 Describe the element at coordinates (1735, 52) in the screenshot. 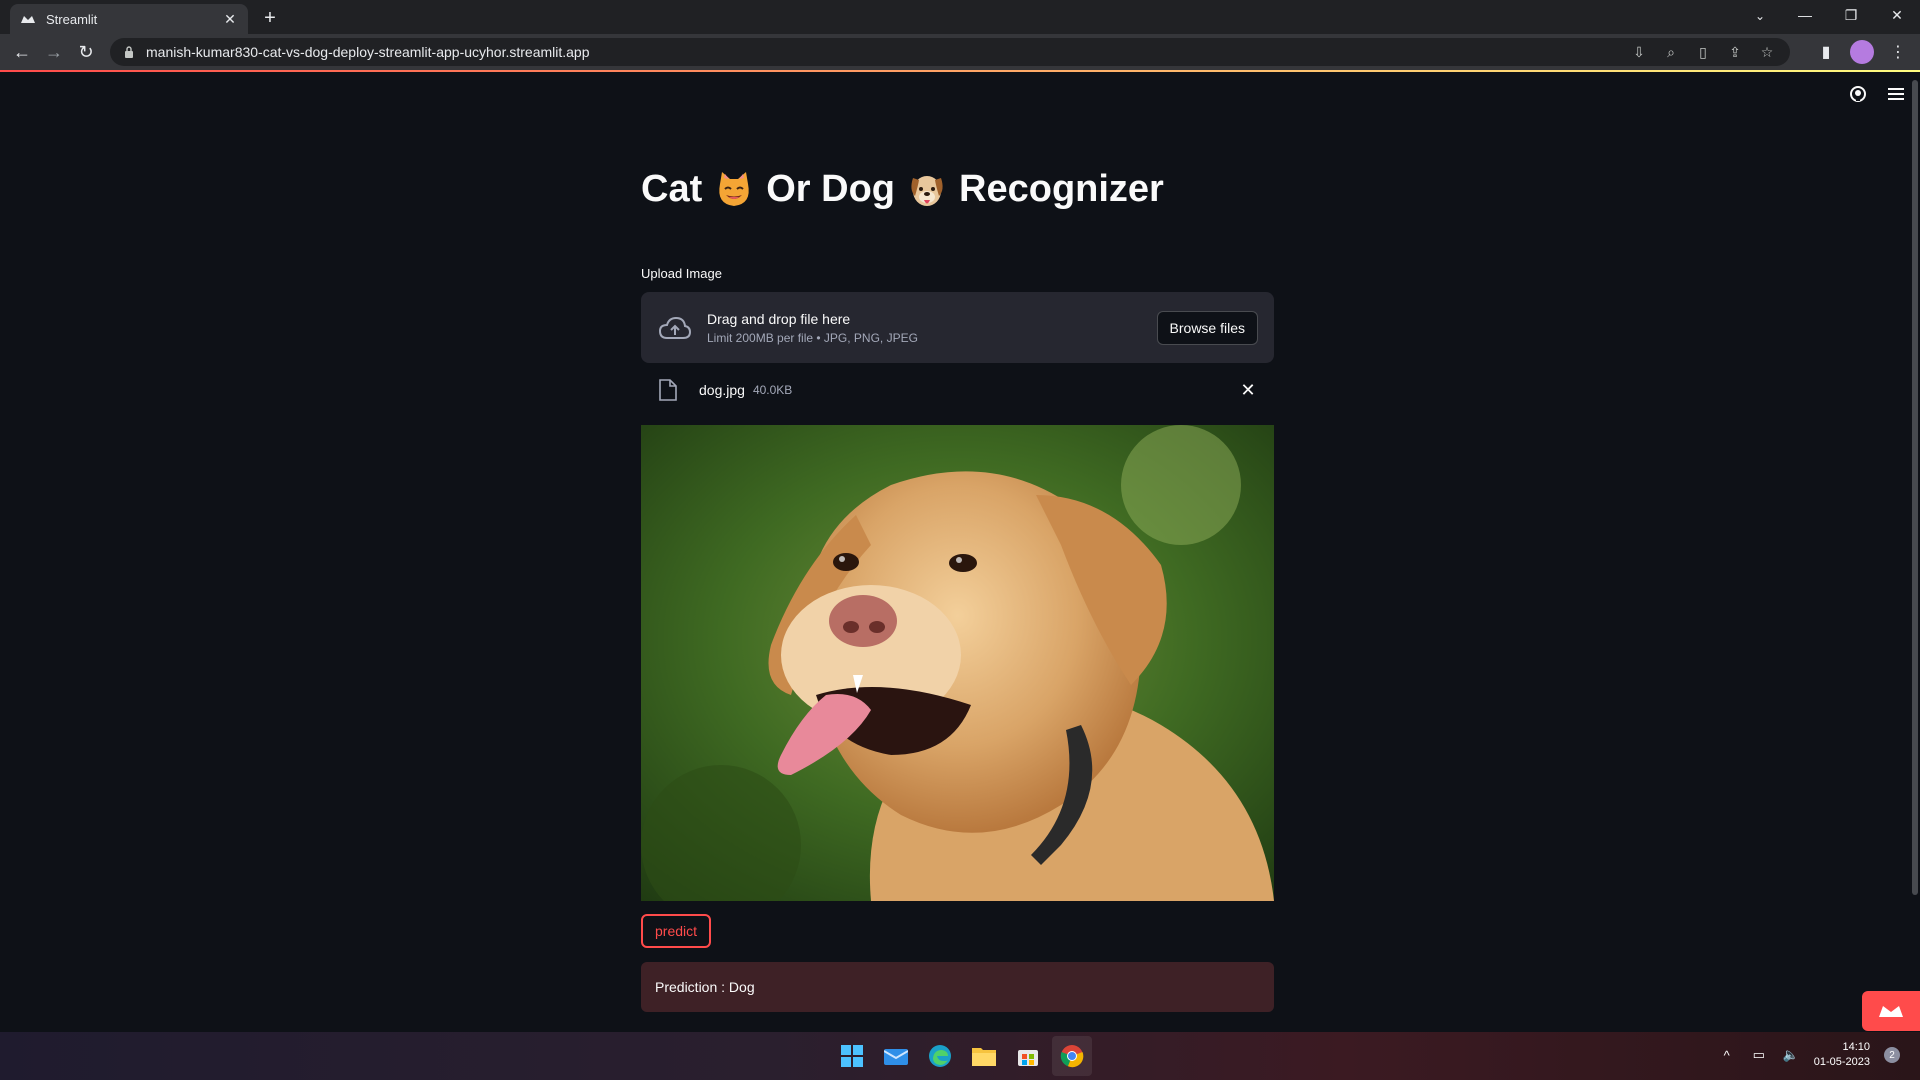

I see `share-icon: ⇪` at that location.